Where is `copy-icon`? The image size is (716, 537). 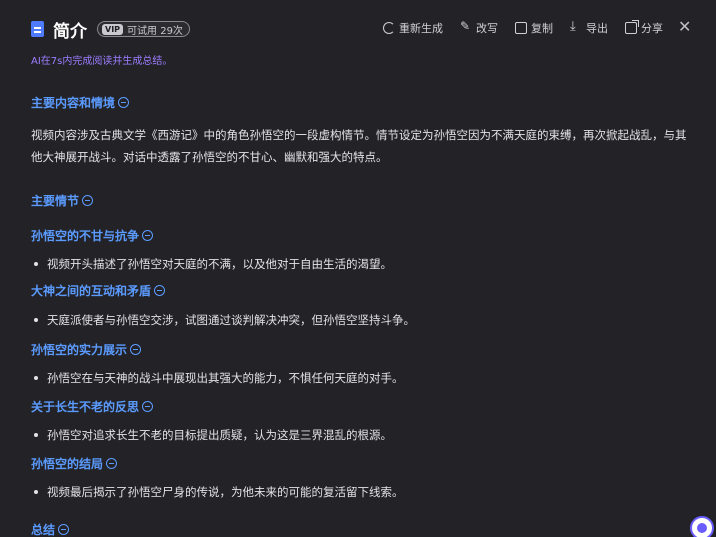 copy-icon is located at coordinates (521, 28).